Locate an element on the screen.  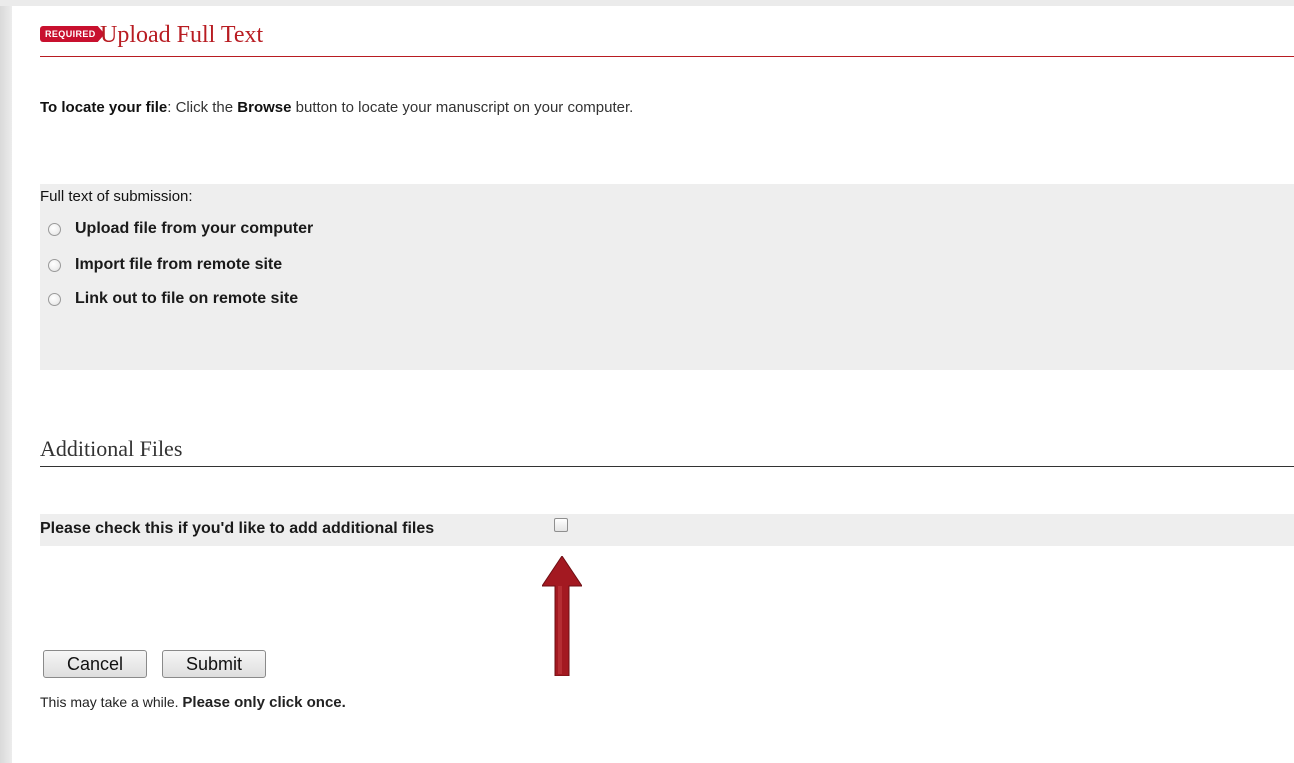
note-text-1: This may take a while. is located at coordinates (111, 702).